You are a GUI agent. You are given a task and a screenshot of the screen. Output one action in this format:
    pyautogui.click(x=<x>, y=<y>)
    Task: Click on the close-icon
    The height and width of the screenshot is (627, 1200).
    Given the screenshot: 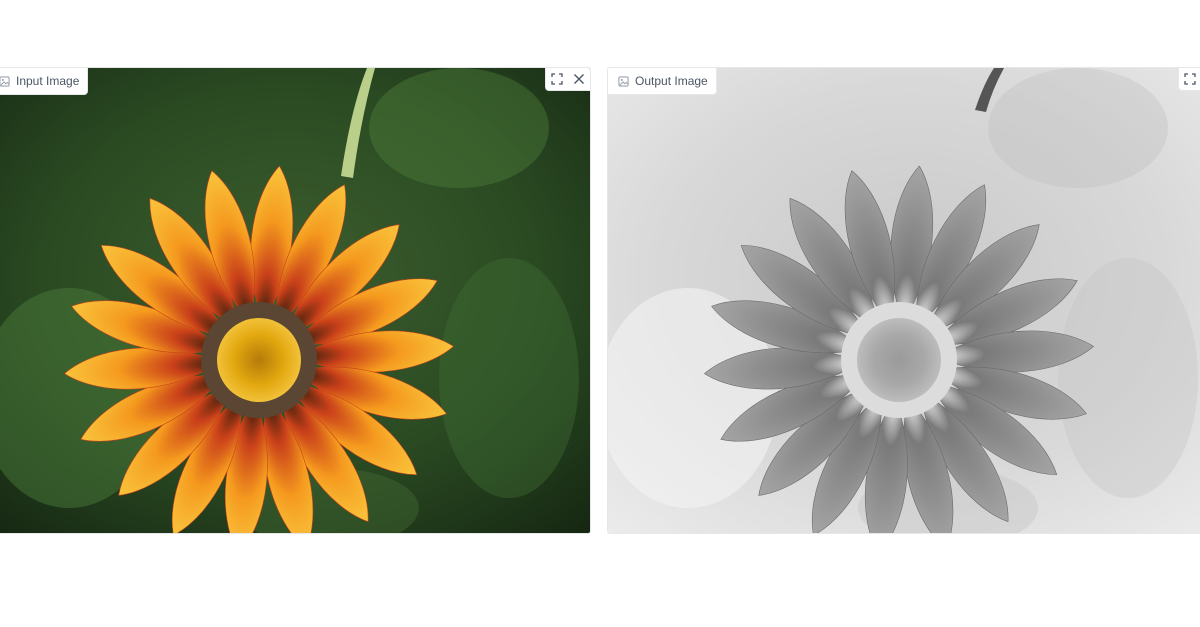 What is the action you would take?
    pyautogui.click(x=579, y=79)
    